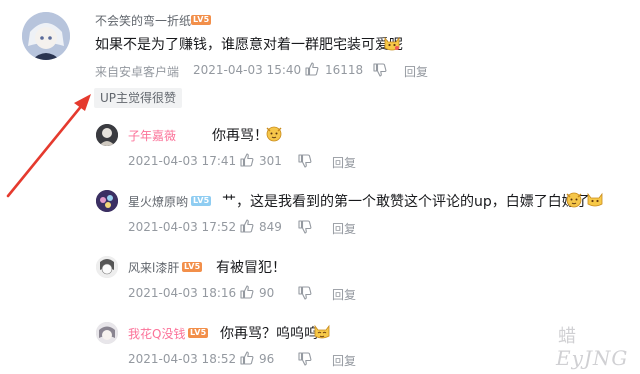 Image resolution: width=640 pixels, height=374 pixels. I want to click on reply-username: 我花Q没钱, so click(156, 333).